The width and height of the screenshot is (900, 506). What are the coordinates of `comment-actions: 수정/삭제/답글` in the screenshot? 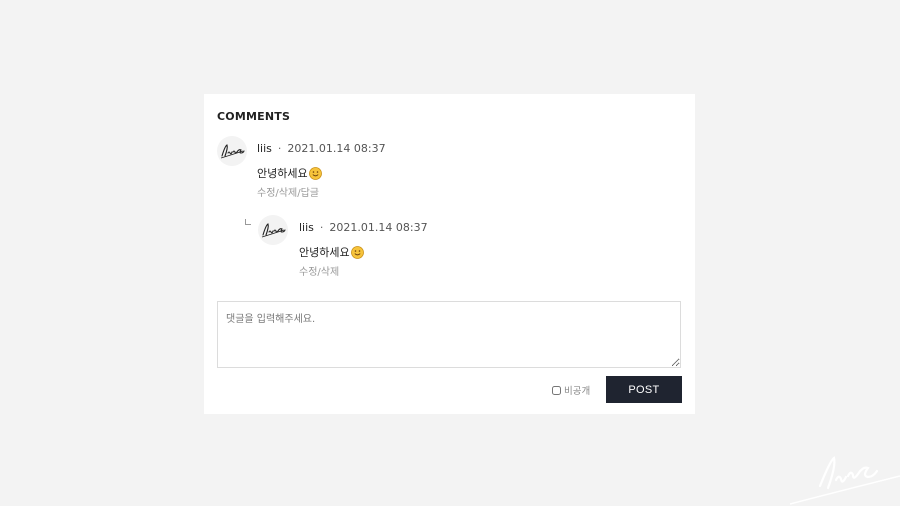 It's located at (288, 191).